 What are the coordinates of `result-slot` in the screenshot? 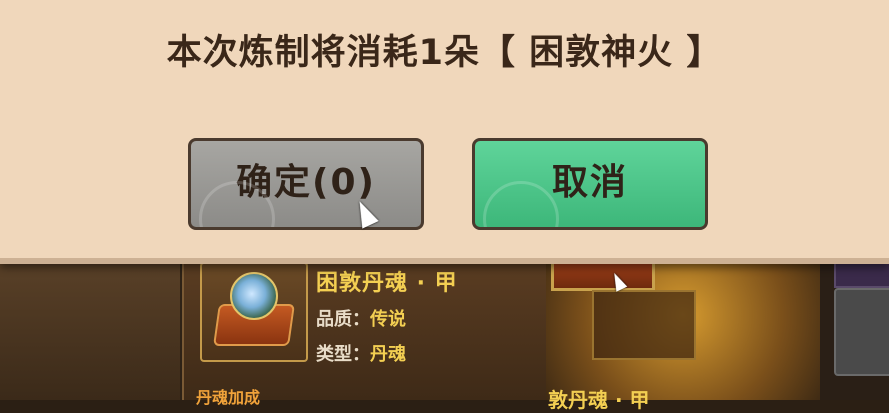 It's located at (644, 325).